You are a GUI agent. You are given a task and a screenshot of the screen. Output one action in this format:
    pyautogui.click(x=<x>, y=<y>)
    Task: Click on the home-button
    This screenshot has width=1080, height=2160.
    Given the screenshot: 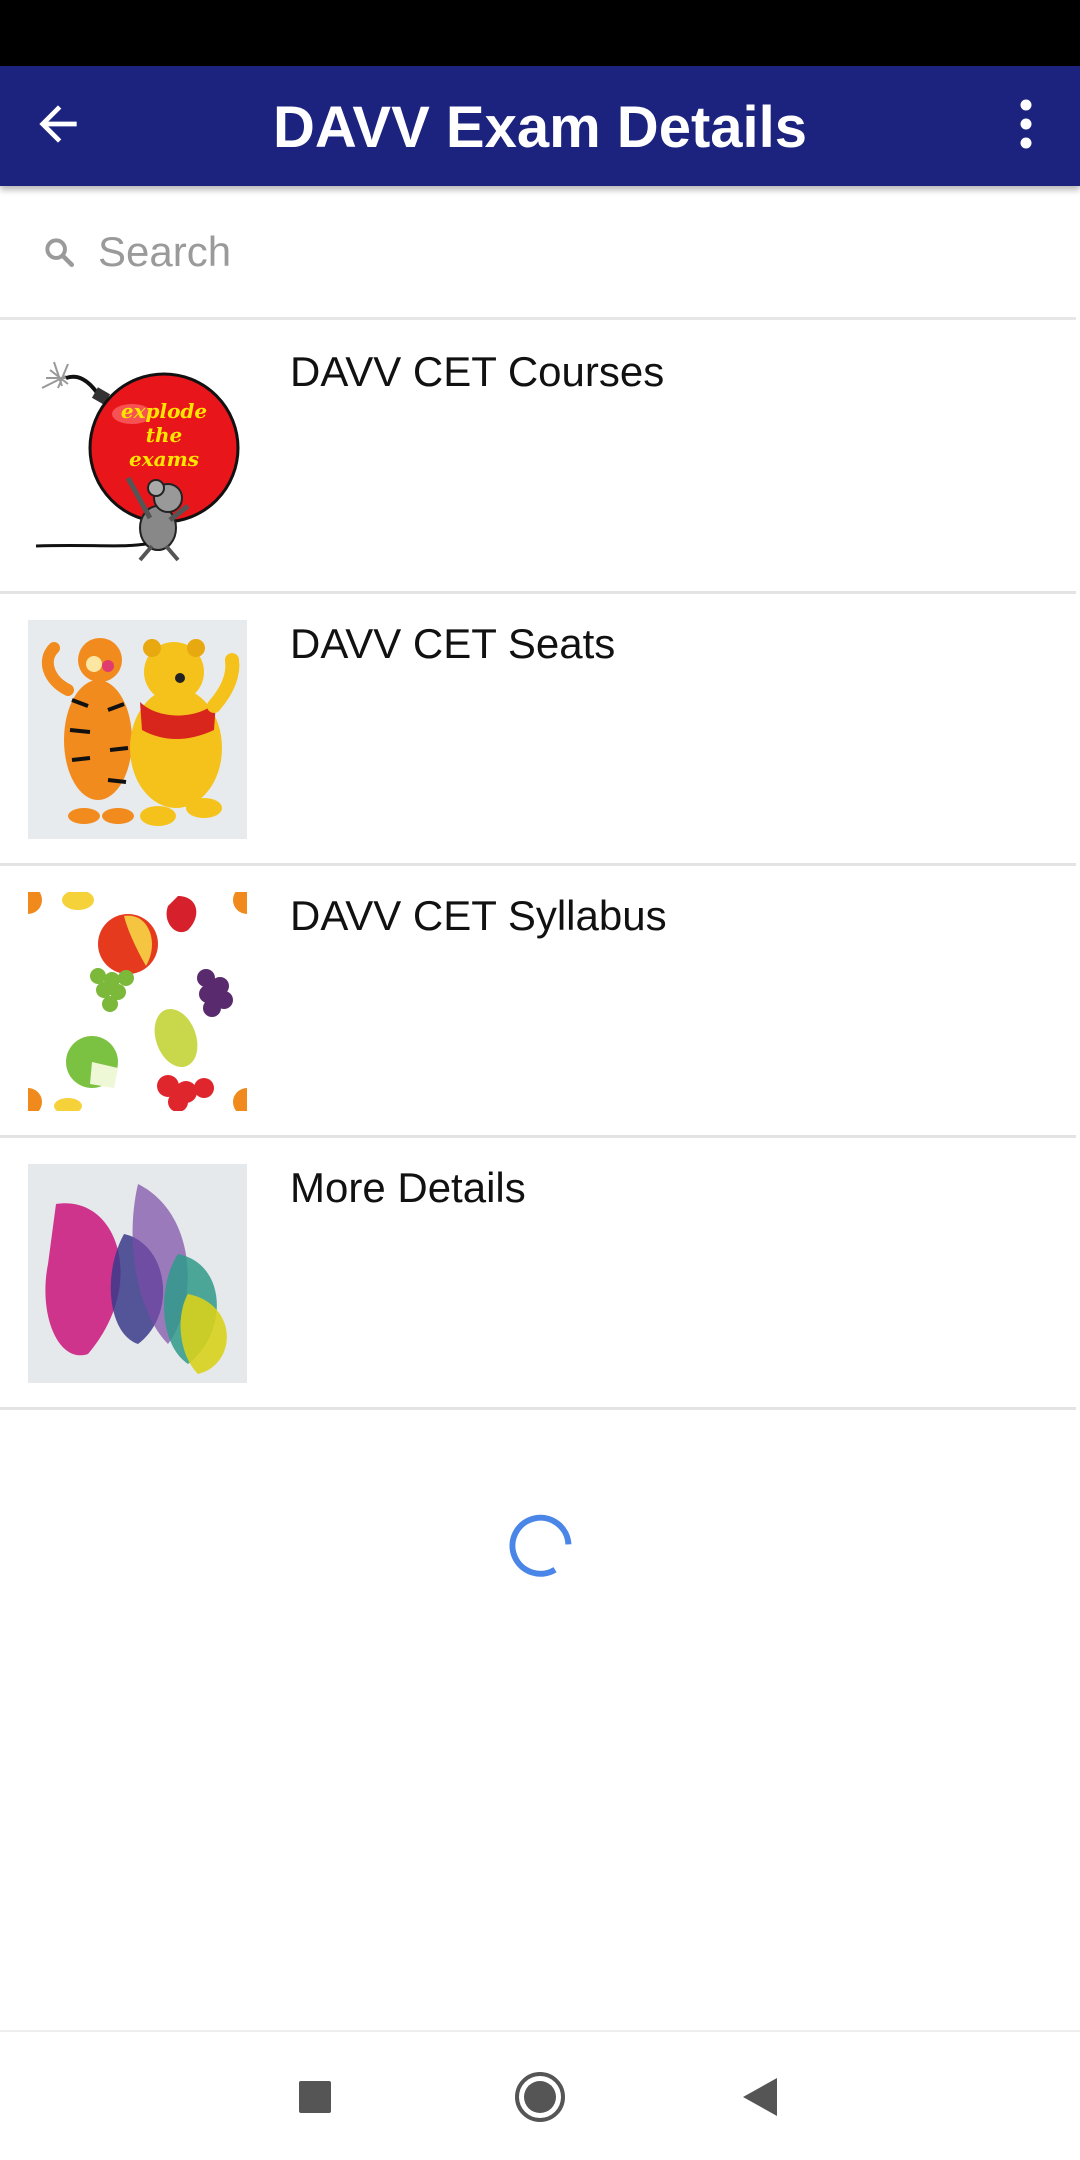 What is the action you would take?
    pyautogui.click(x=540, y=2099)
    